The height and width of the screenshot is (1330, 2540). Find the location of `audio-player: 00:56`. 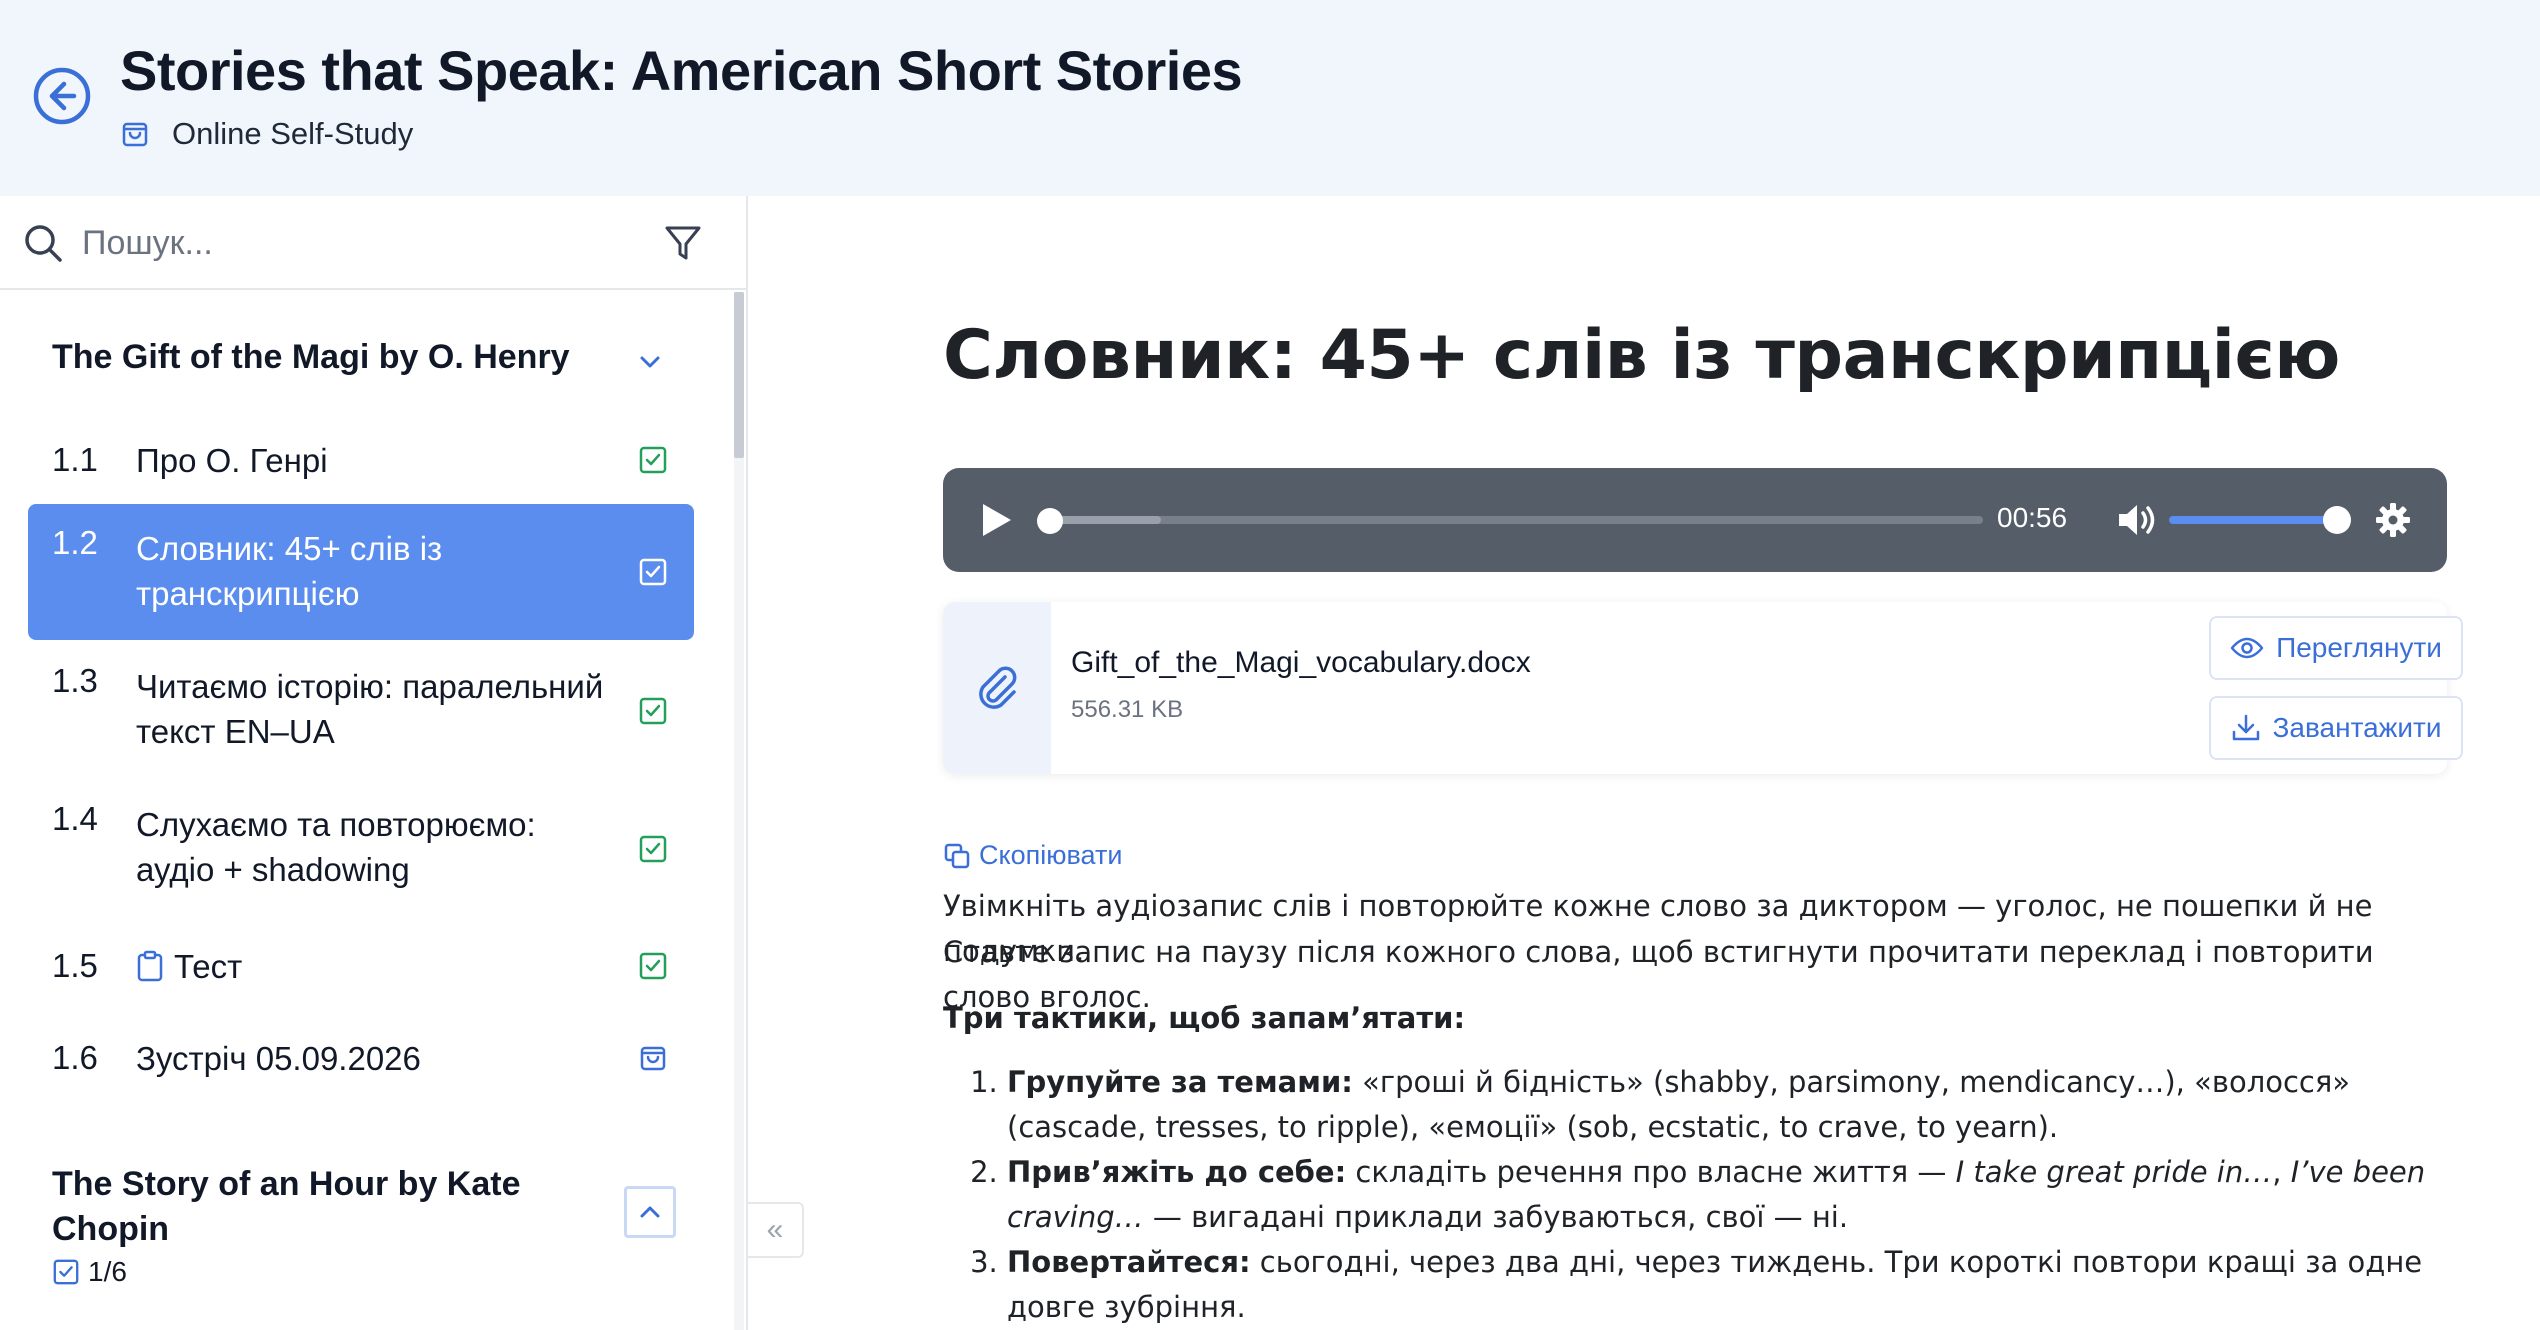

audio-player: 00:56 is located at coordinates (1695, 520).